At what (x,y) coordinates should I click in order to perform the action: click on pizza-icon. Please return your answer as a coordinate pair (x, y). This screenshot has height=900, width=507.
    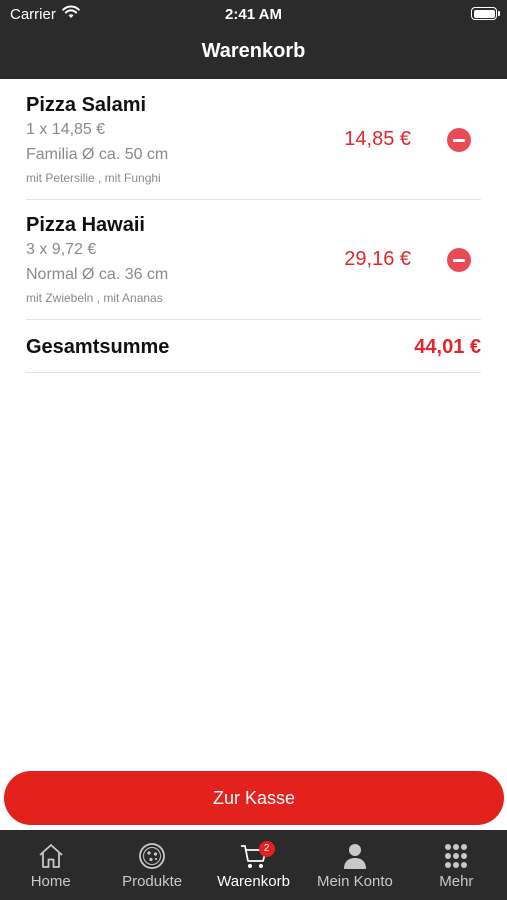
    Looking at the image, I should click on (152, 856).